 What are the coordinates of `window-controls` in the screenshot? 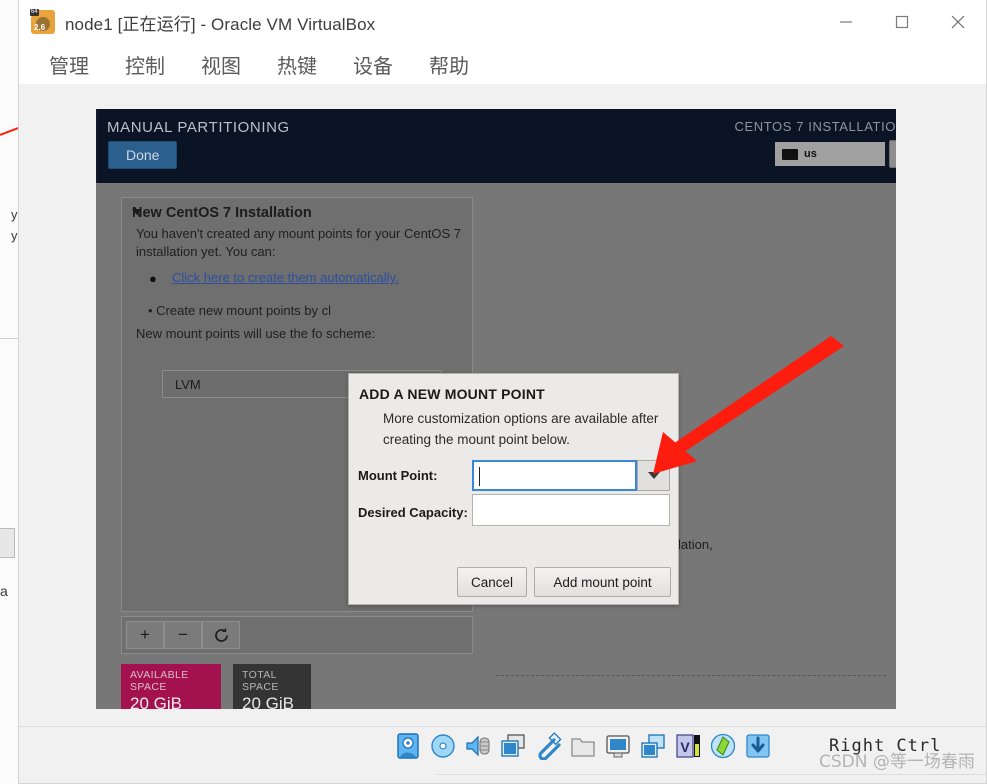 It's located at (902, 22).